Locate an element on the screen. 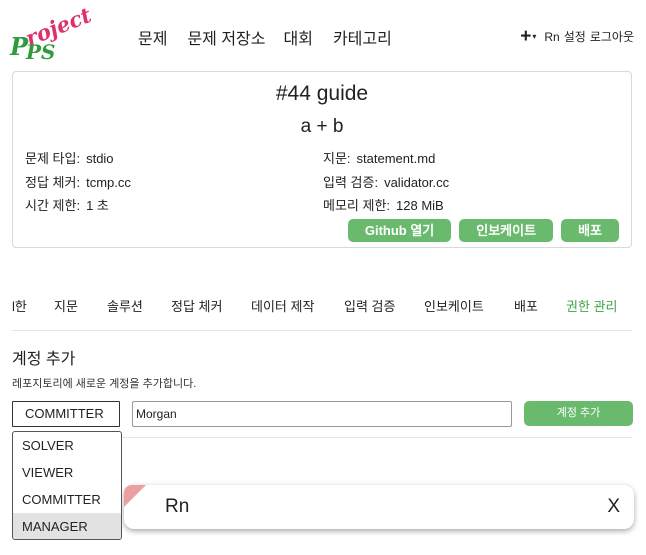 This screenshot has height=555, width=646. tab-deploy: 배포 is located at coordinates (526, 305).